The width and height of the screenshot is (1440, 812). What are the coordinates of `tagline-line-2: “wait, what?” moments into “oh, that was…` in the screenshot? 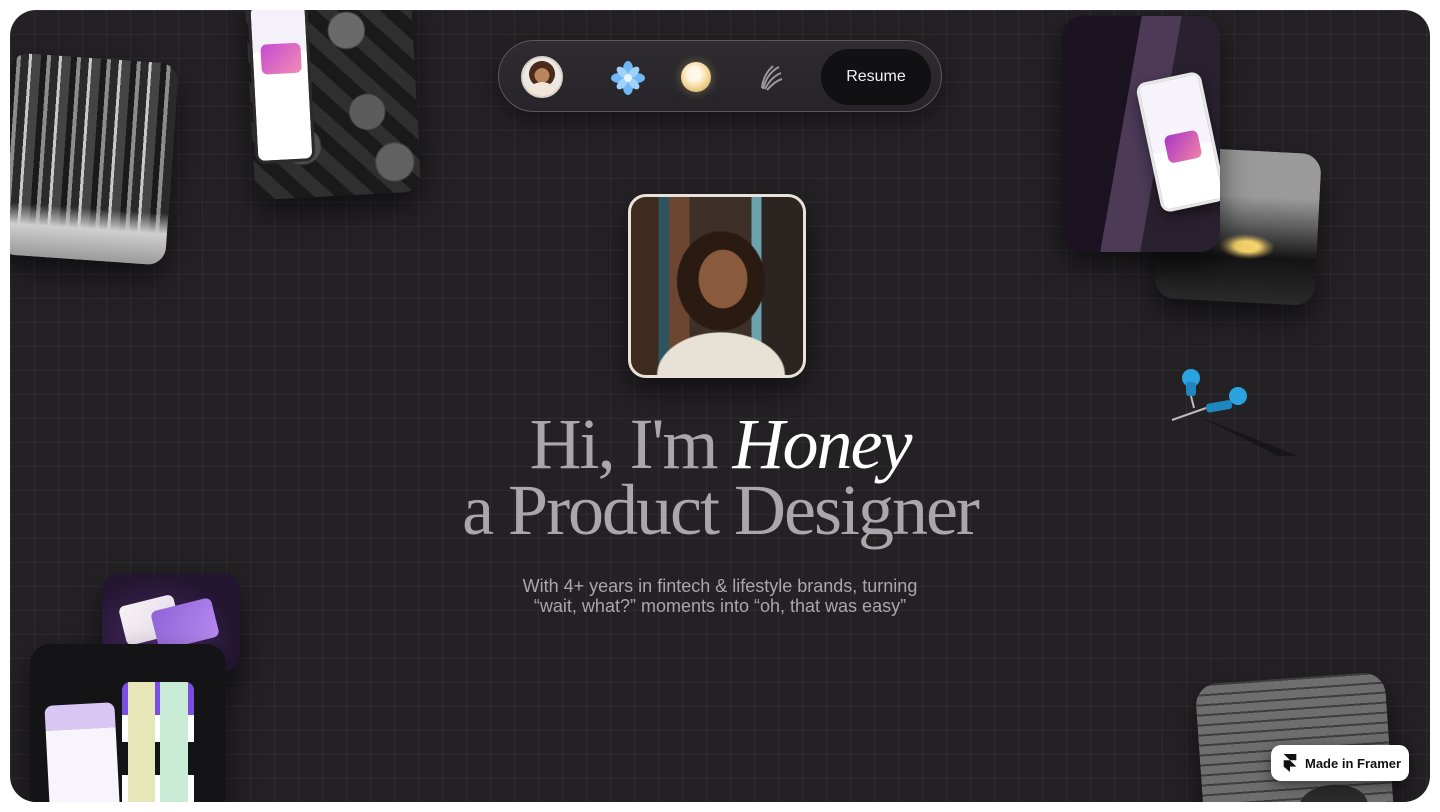 It's located at (720, 606).